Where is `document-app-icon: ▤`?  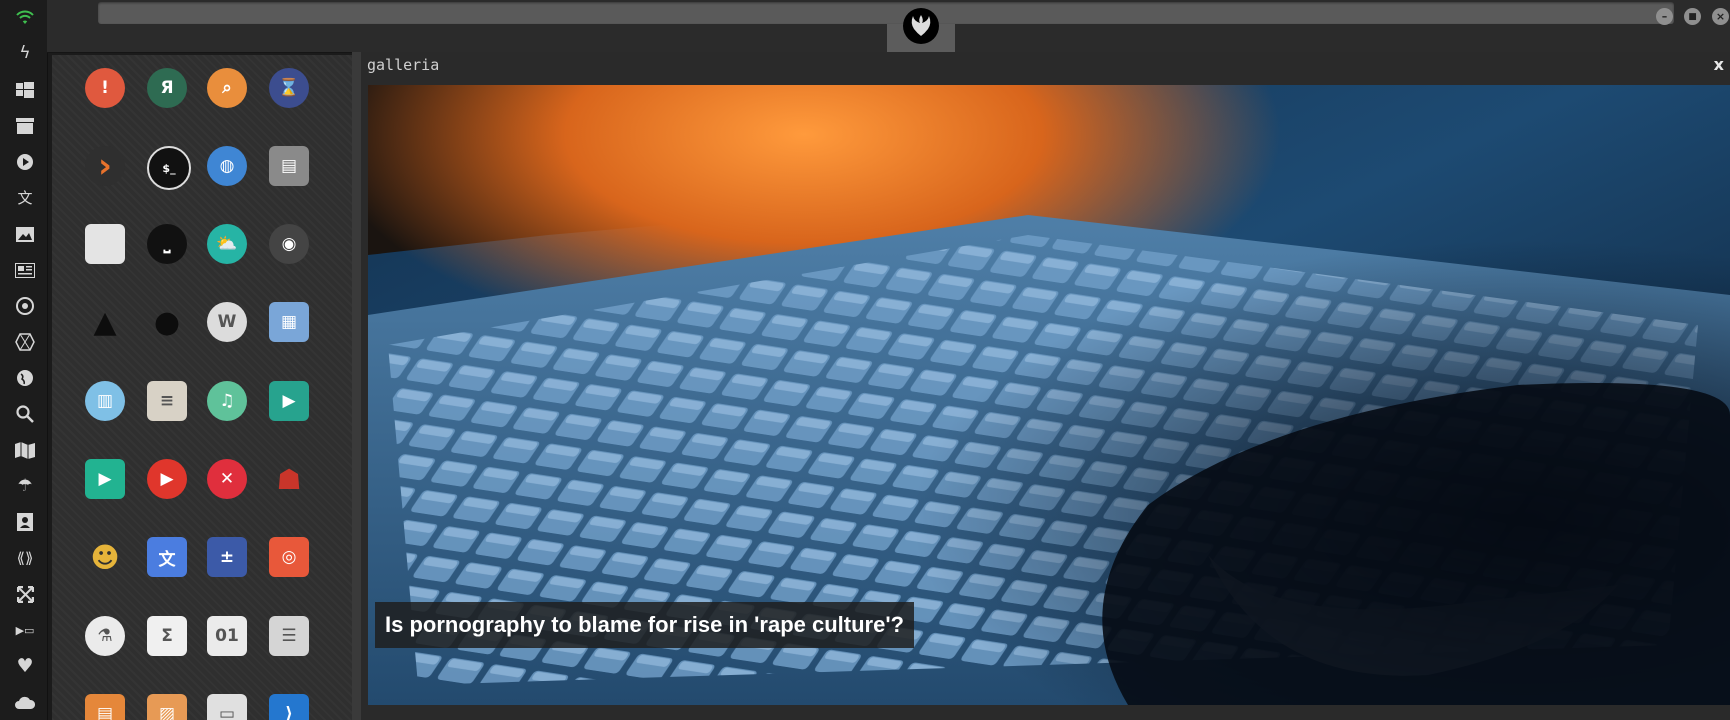 document-app-icon: ▤ is located at coordinates (105, 707).